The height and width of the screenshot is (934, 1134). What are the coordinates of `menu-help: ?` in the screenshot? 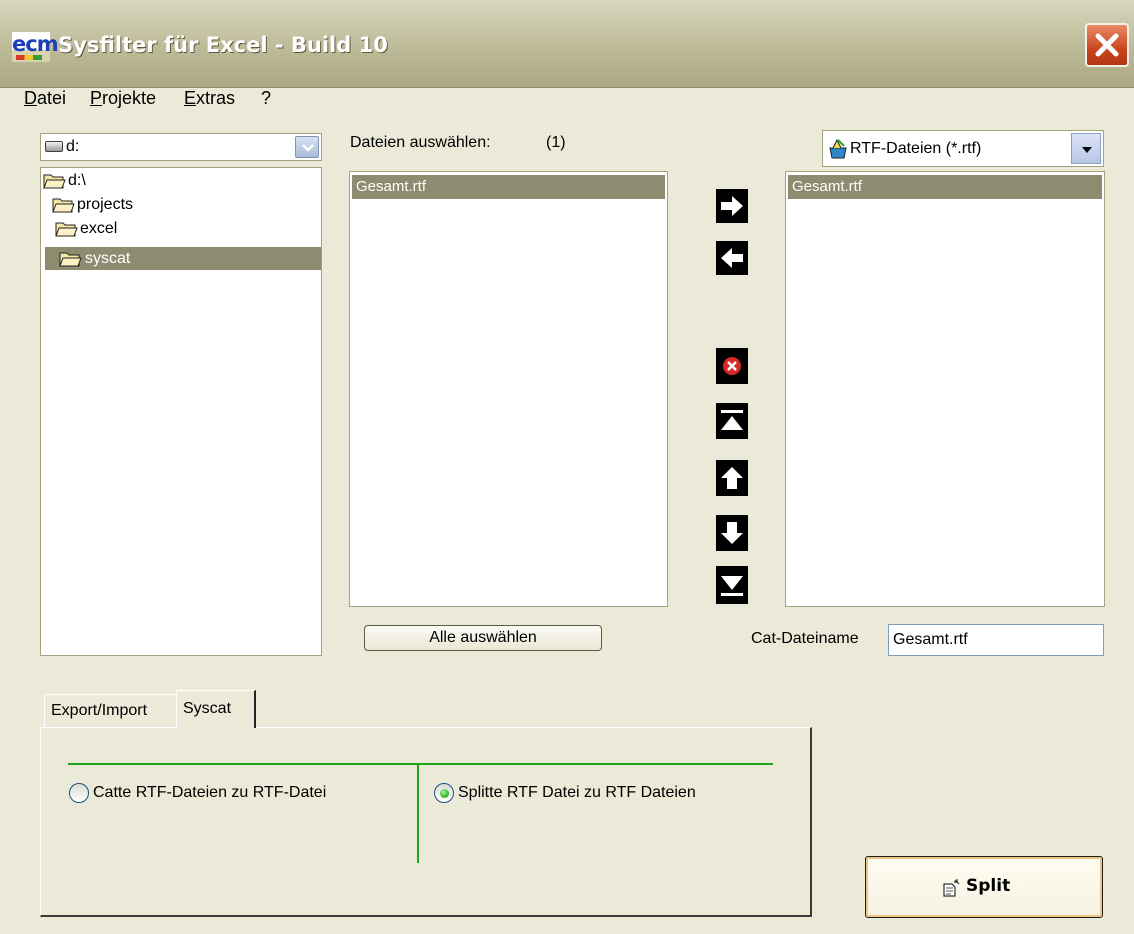 It's located at (266, 98).